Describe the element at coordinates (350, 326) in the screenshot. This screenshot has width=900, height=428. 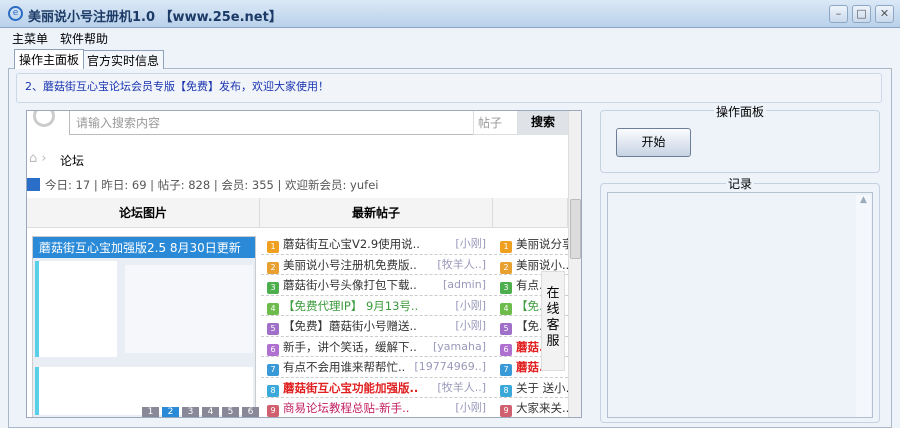
I see `post-title: 【免费】蘑菇街小号赠送..` at that location.